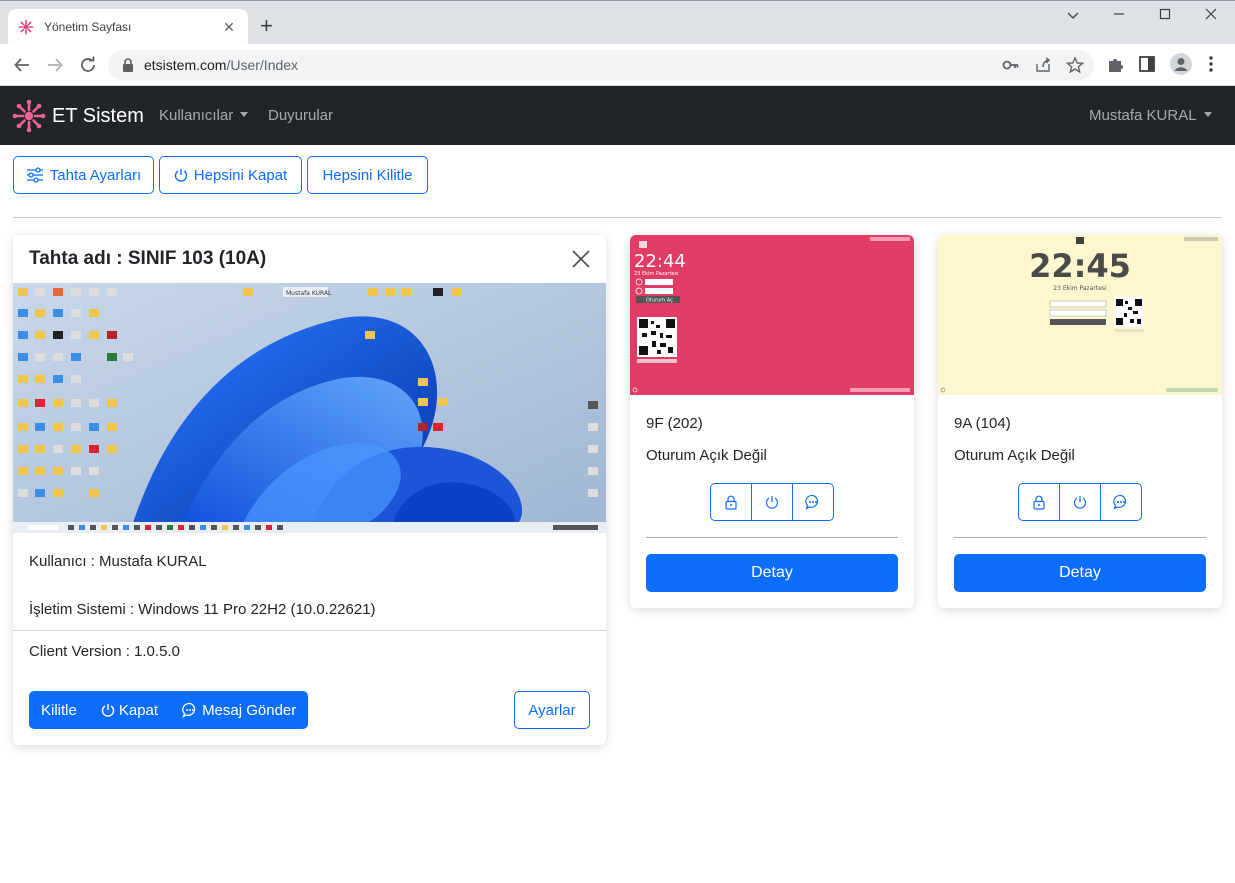 Image resolution: width=1235 pixels, height=883 pixels. What do you see at coordinates (309, 259) in the screenshot?
I see `card-header: Tahta adı : SINIF 103 (10A)` at bounding box center [309, 259].